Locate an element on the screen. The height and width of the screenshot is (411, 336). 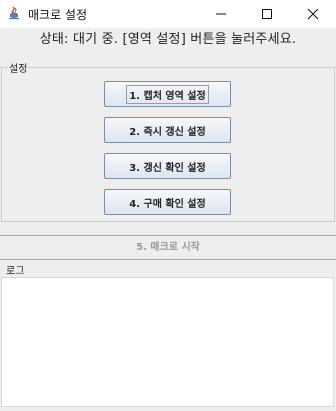
refresh-check-button: 3. 갱신 확인 설정 is located at coordinates (167, 166).